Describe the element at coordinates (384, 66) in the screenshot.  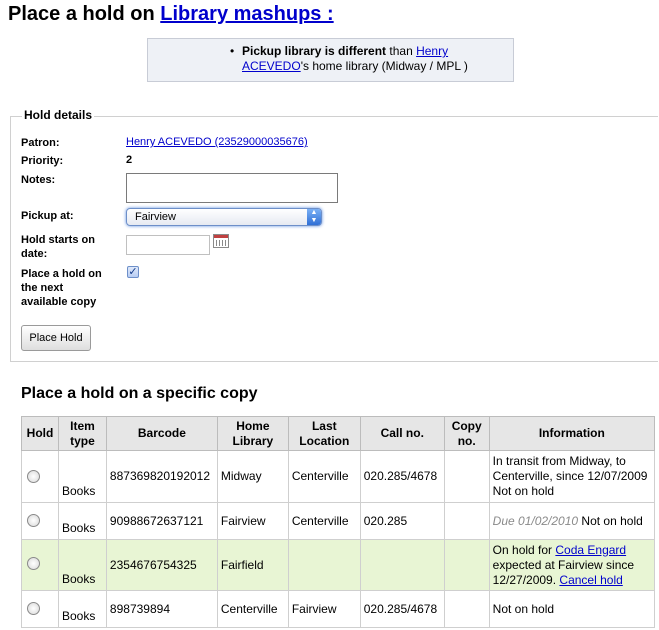
I see `message-suffix: 's home library (Midway / MPL )` at that location.